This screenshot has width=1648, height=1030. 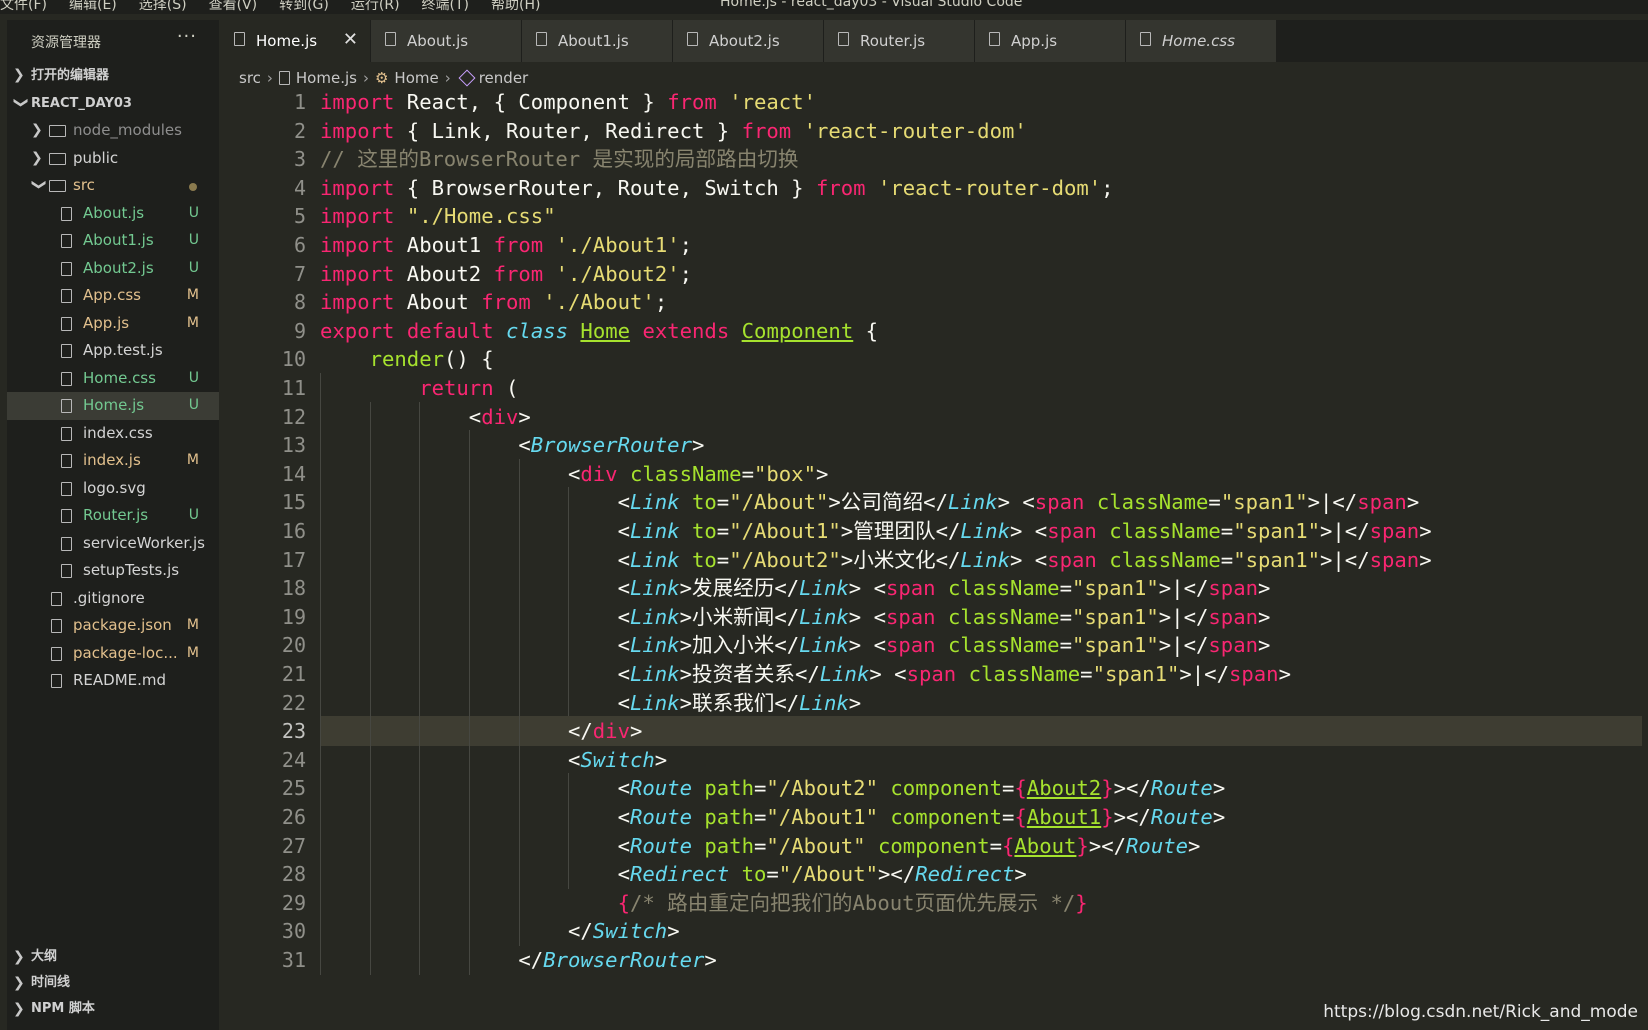 I want to click on tree-item-about2-js: About2.js U, so click(x=113, y=269).